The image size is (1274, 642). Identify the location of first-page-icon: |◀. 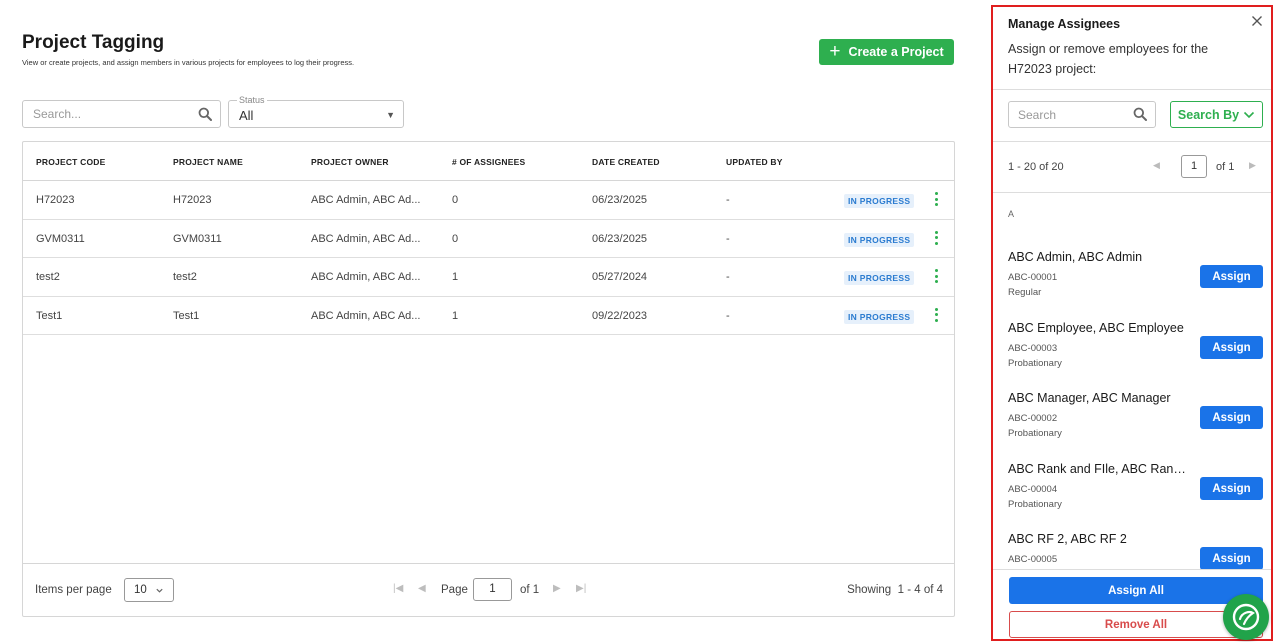
(398, 588).